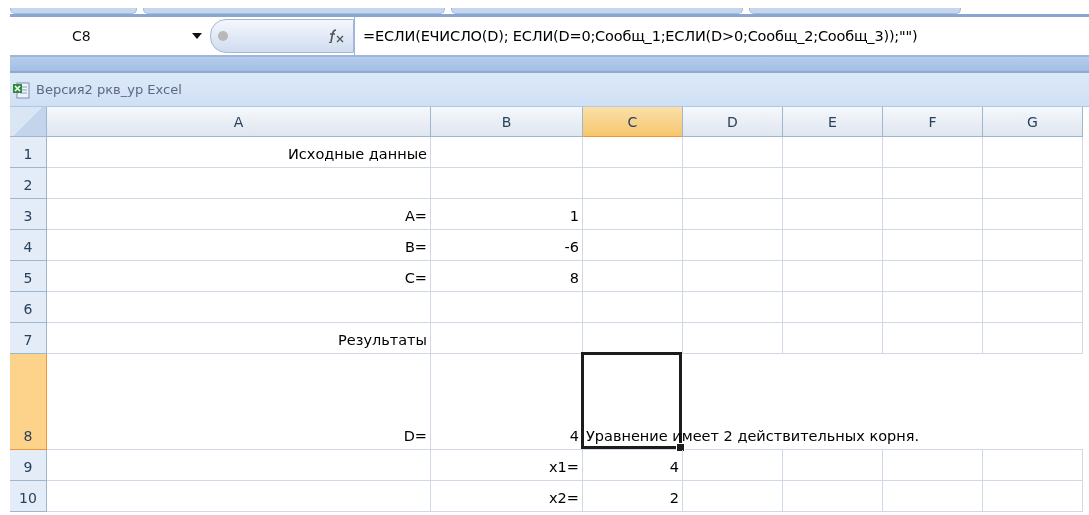 The image size is (1089, 515). What do you see at coordinates (28, 307) in the screenshot?
I see `row-header: 6` at bounding box center [28, 307].